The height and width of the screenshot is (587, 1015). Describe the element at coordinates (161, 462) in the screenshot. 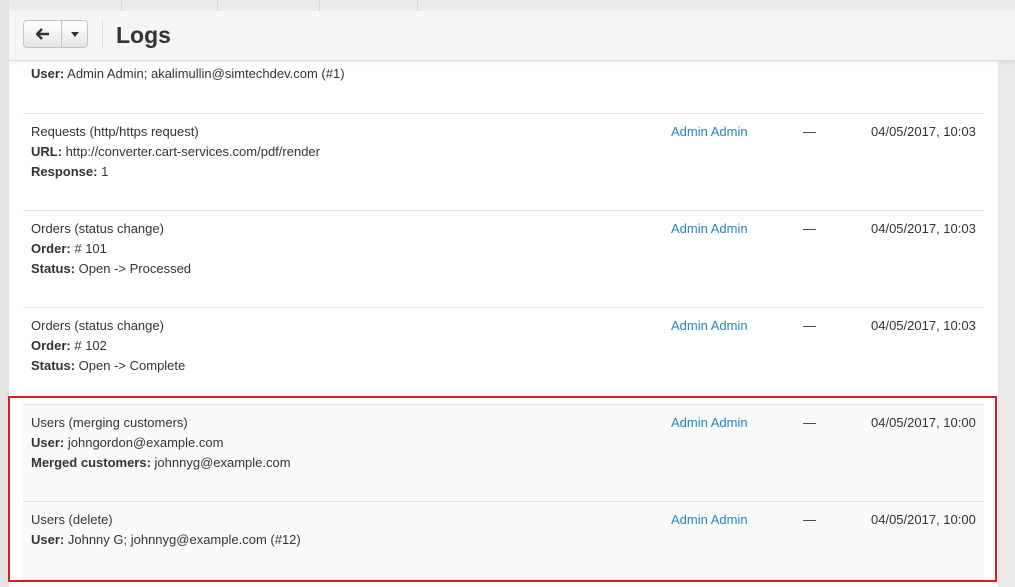

I see `log-detail: Merged customers: johnnyg@example.com` at that location.